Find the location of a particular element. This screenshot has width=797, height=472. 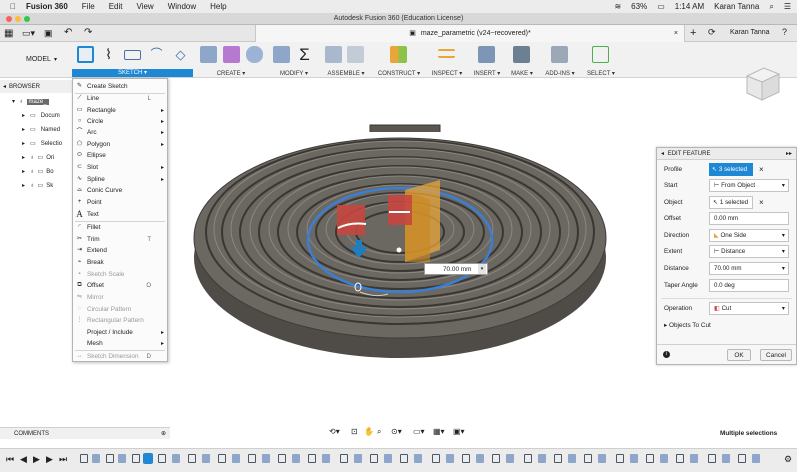

menu-line: ⟋ Line L is located at coordinates (120, 98).